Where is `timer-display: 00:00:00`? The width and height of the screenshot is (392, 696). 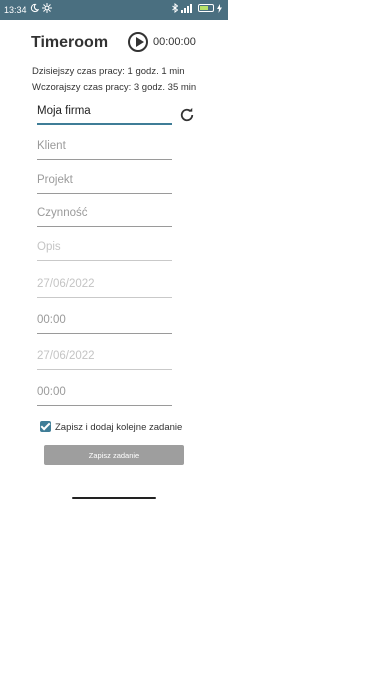
timer-display: 00:00:00 is located at coordinates (174, 42).